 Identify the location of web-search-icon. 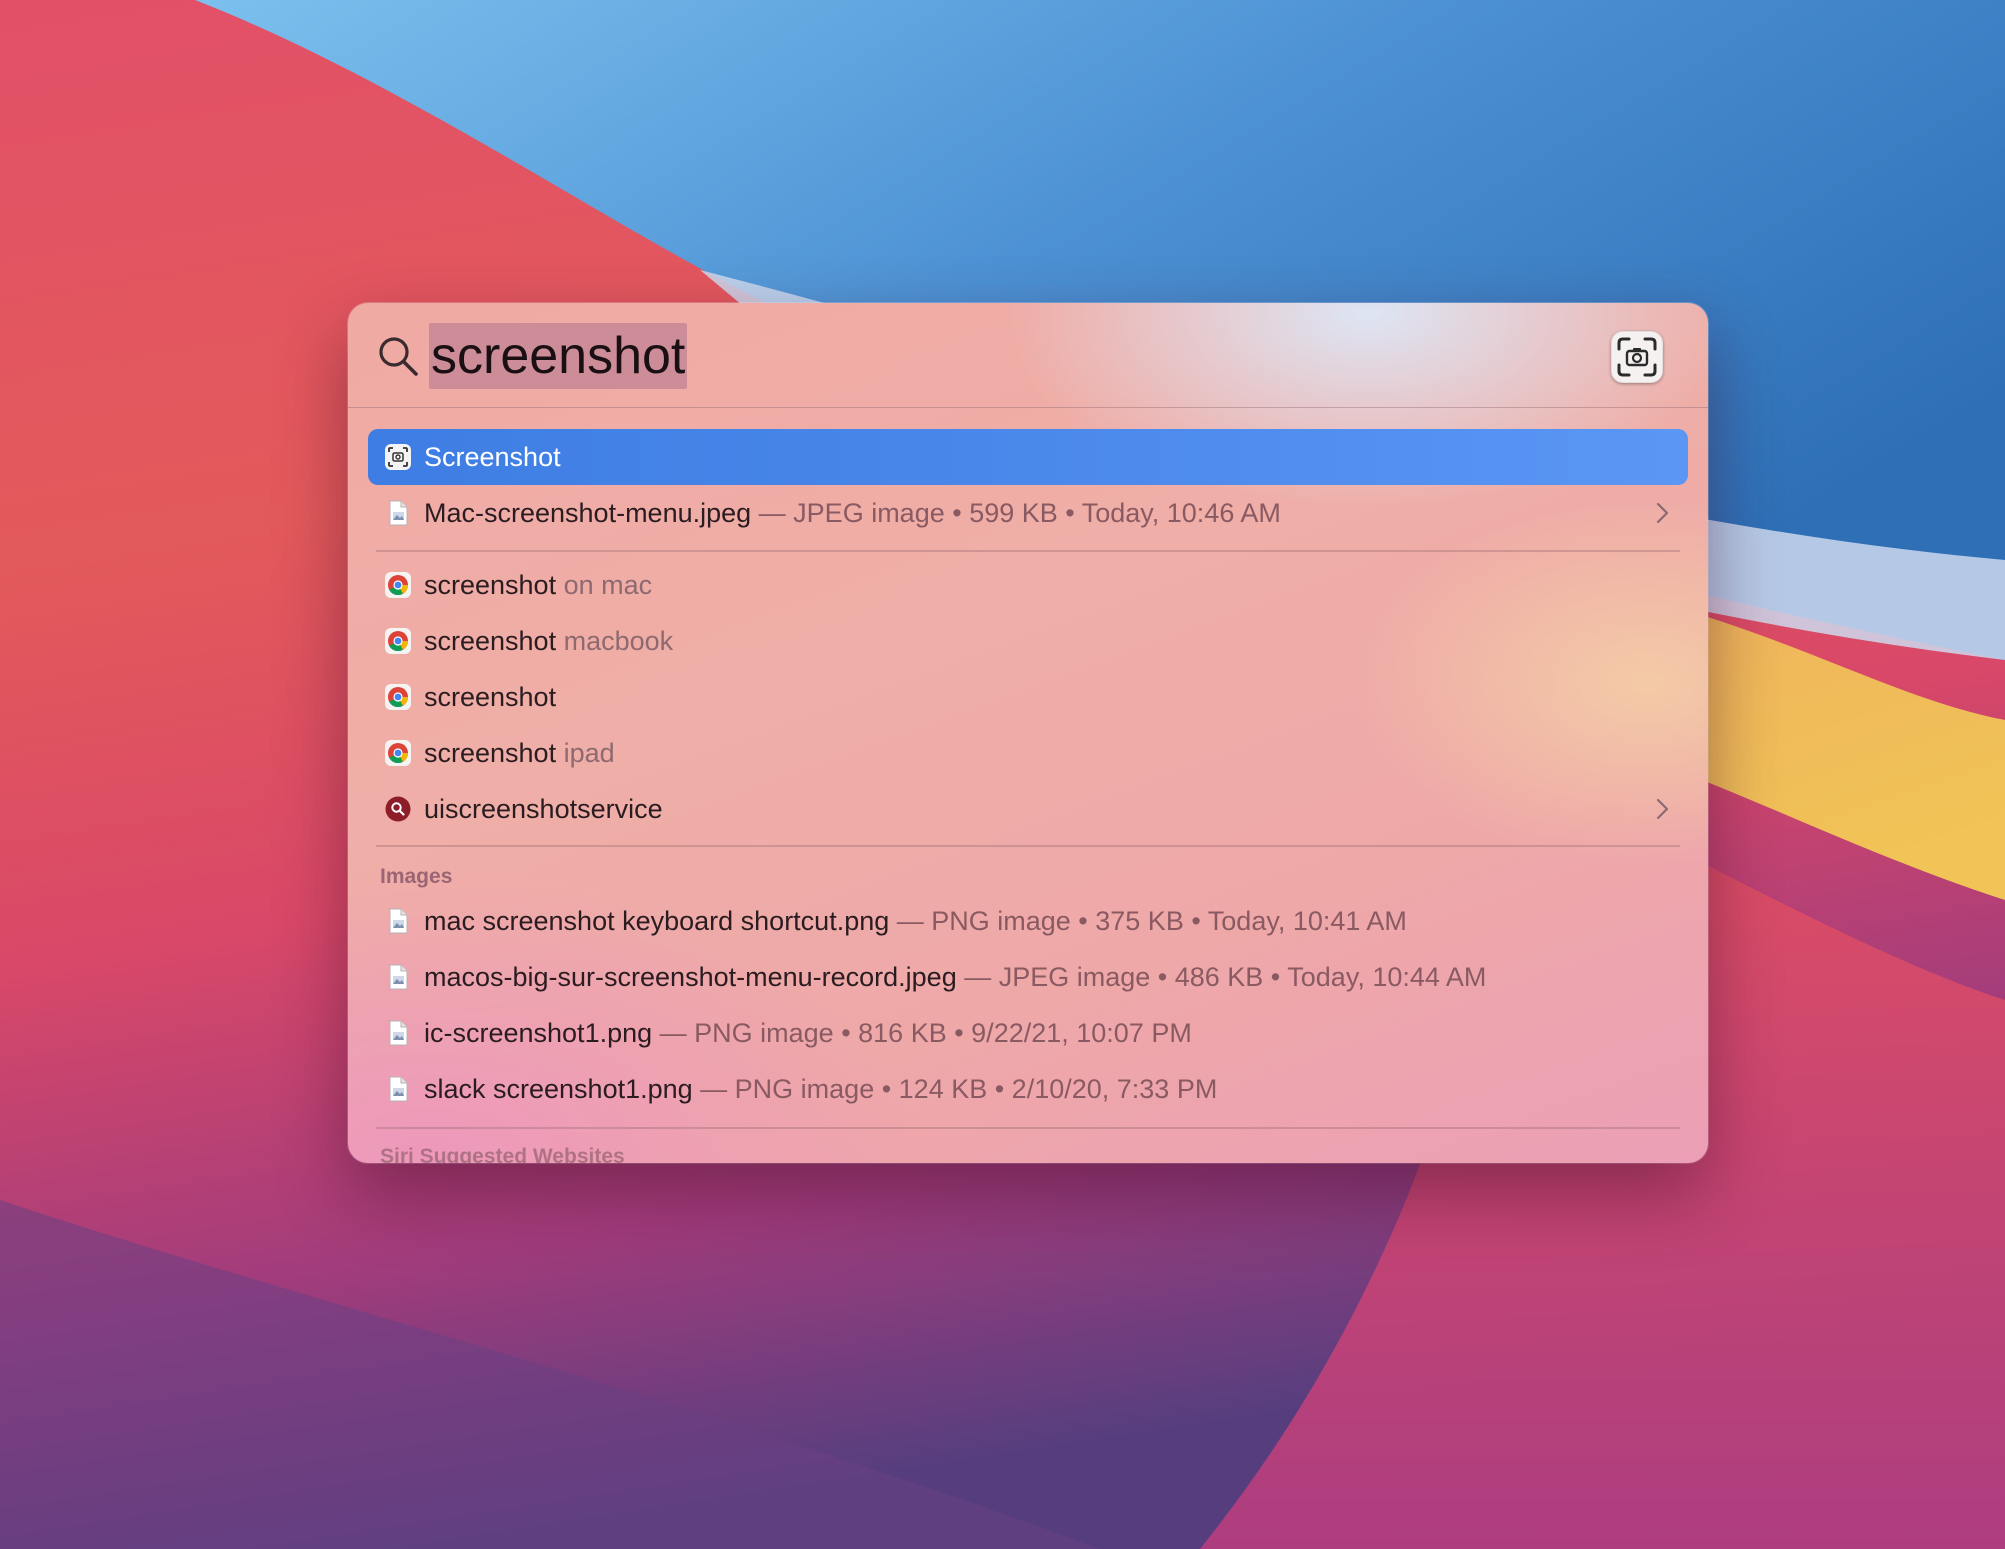
(398, 809).